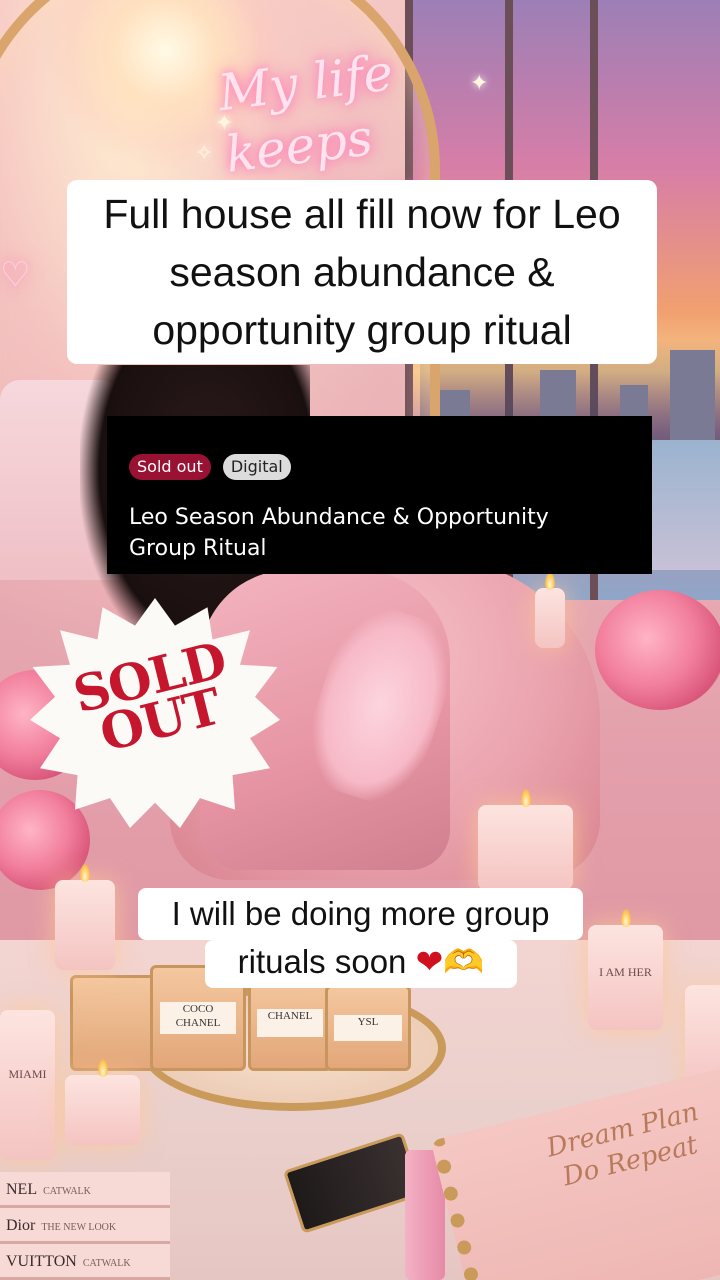  Describe the element at coordinates (170, 467) in the screenshot. I see `sold-out-badge: Sold out` at that location.